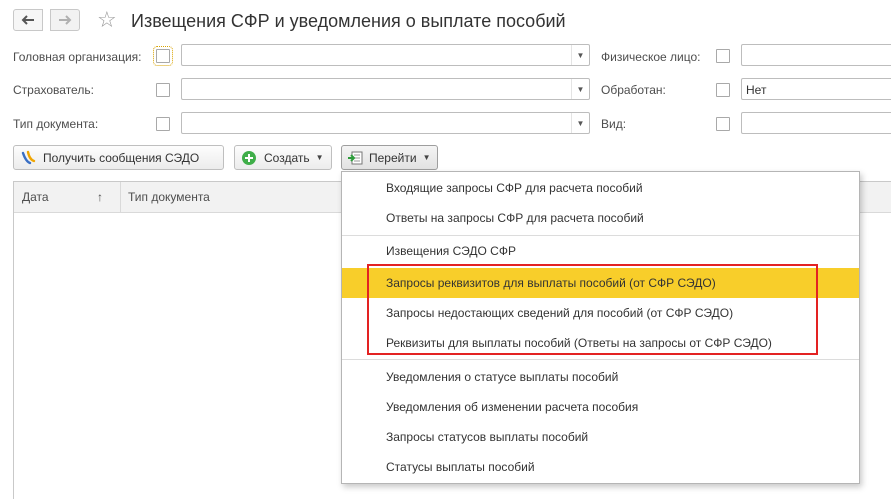 This screenshot has width=891, height=499. I want to click on head-org-label: Головная организация:, so click(77, 57).